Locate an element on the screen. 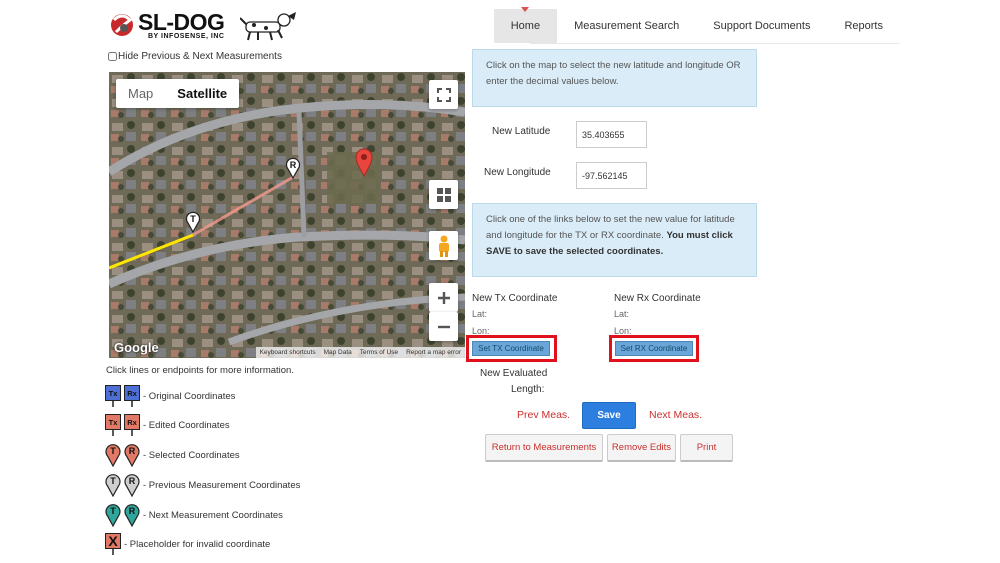 This screenshot has width=1000, height=563. prev-meas-link: Prev Meas. is located at coordinates (543, 415).